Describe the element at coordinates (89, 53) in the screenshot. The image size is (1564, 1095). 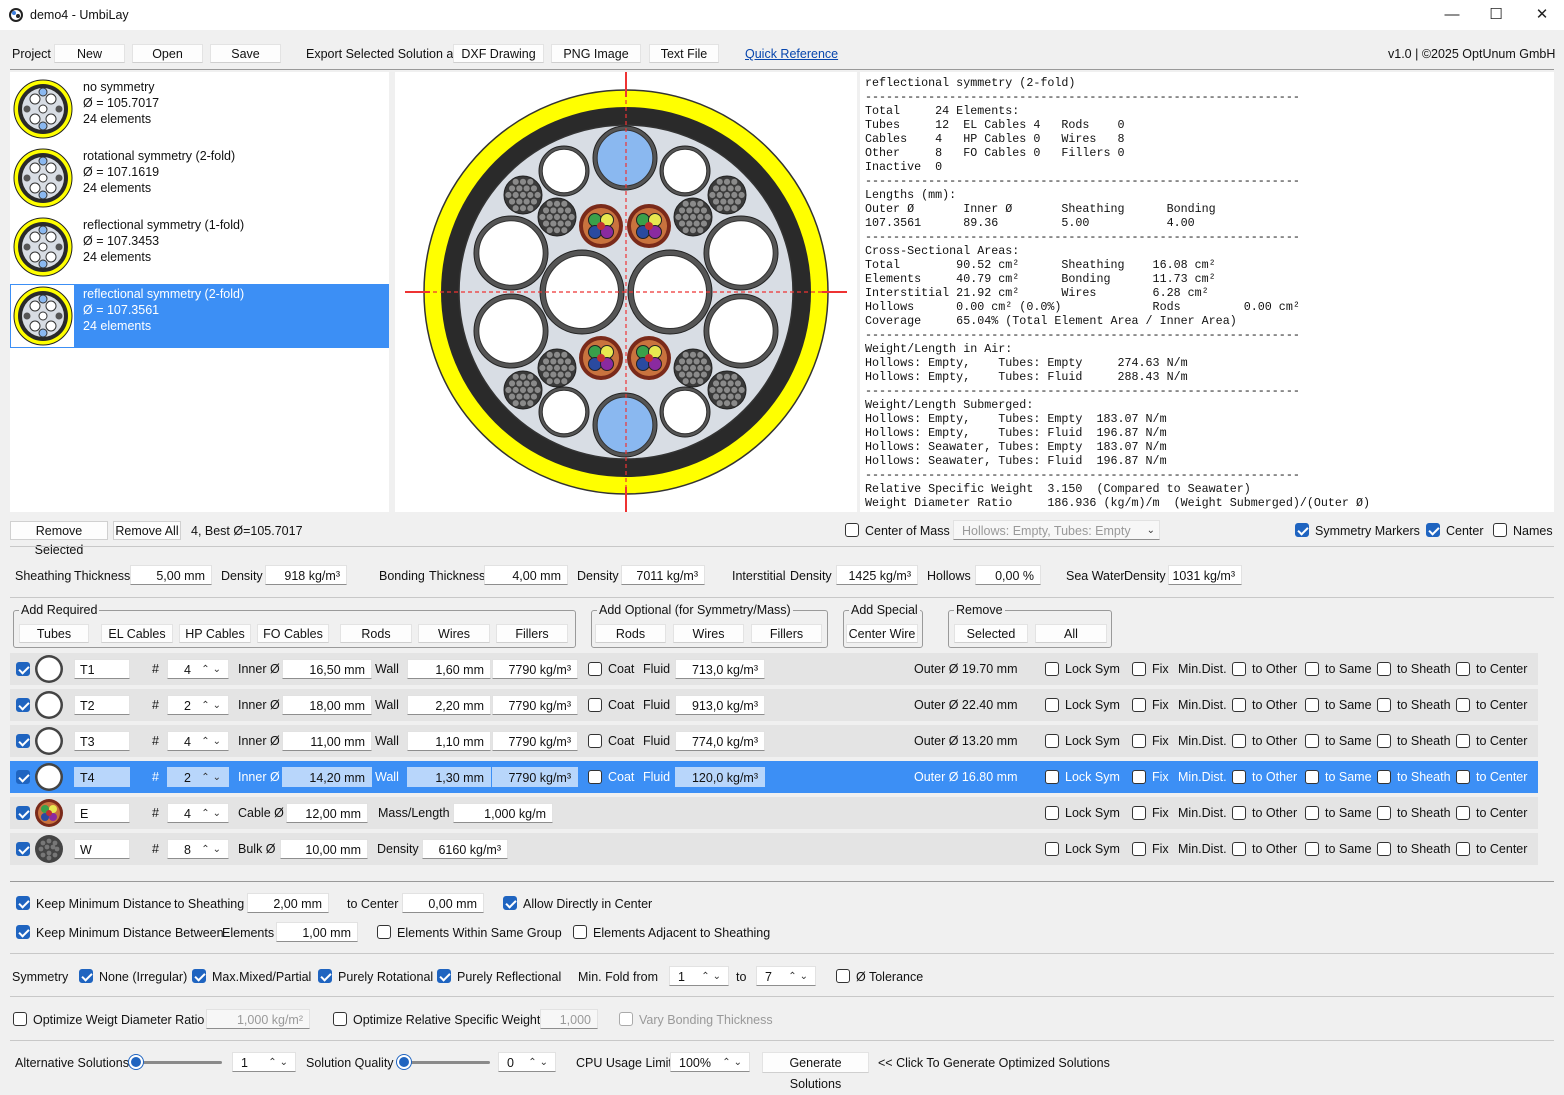
I see `new-button: New` at that location.